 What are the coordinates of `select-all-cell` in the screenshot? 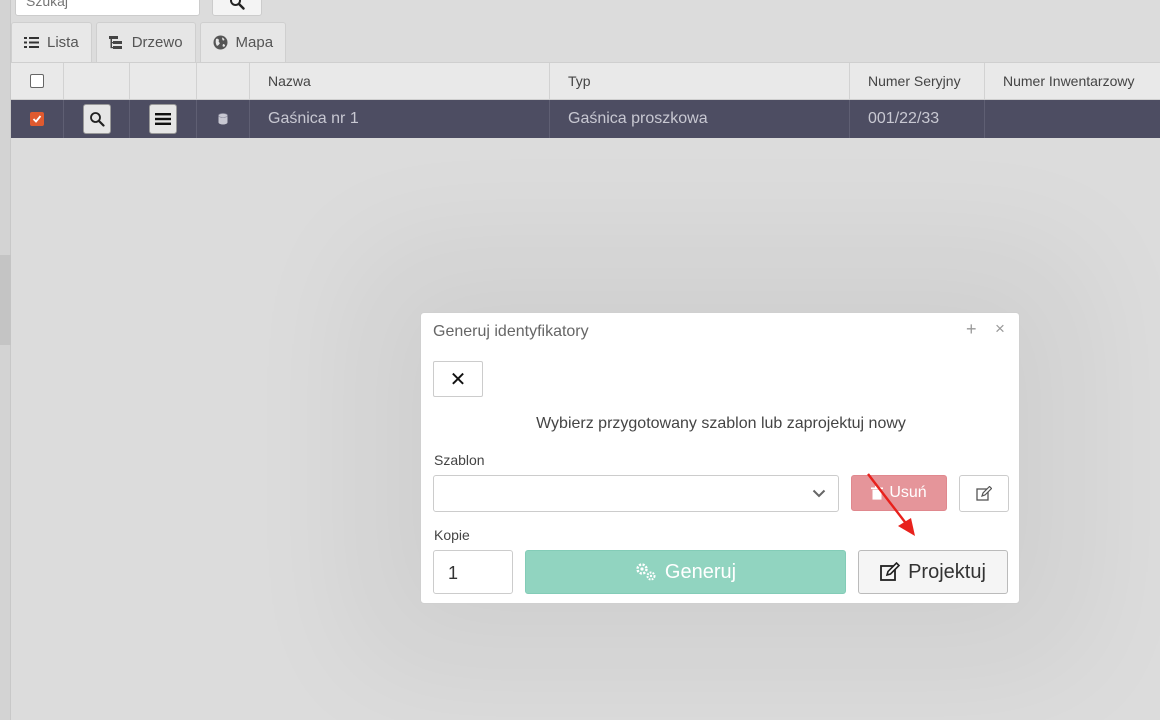 It's located at (37, 81).